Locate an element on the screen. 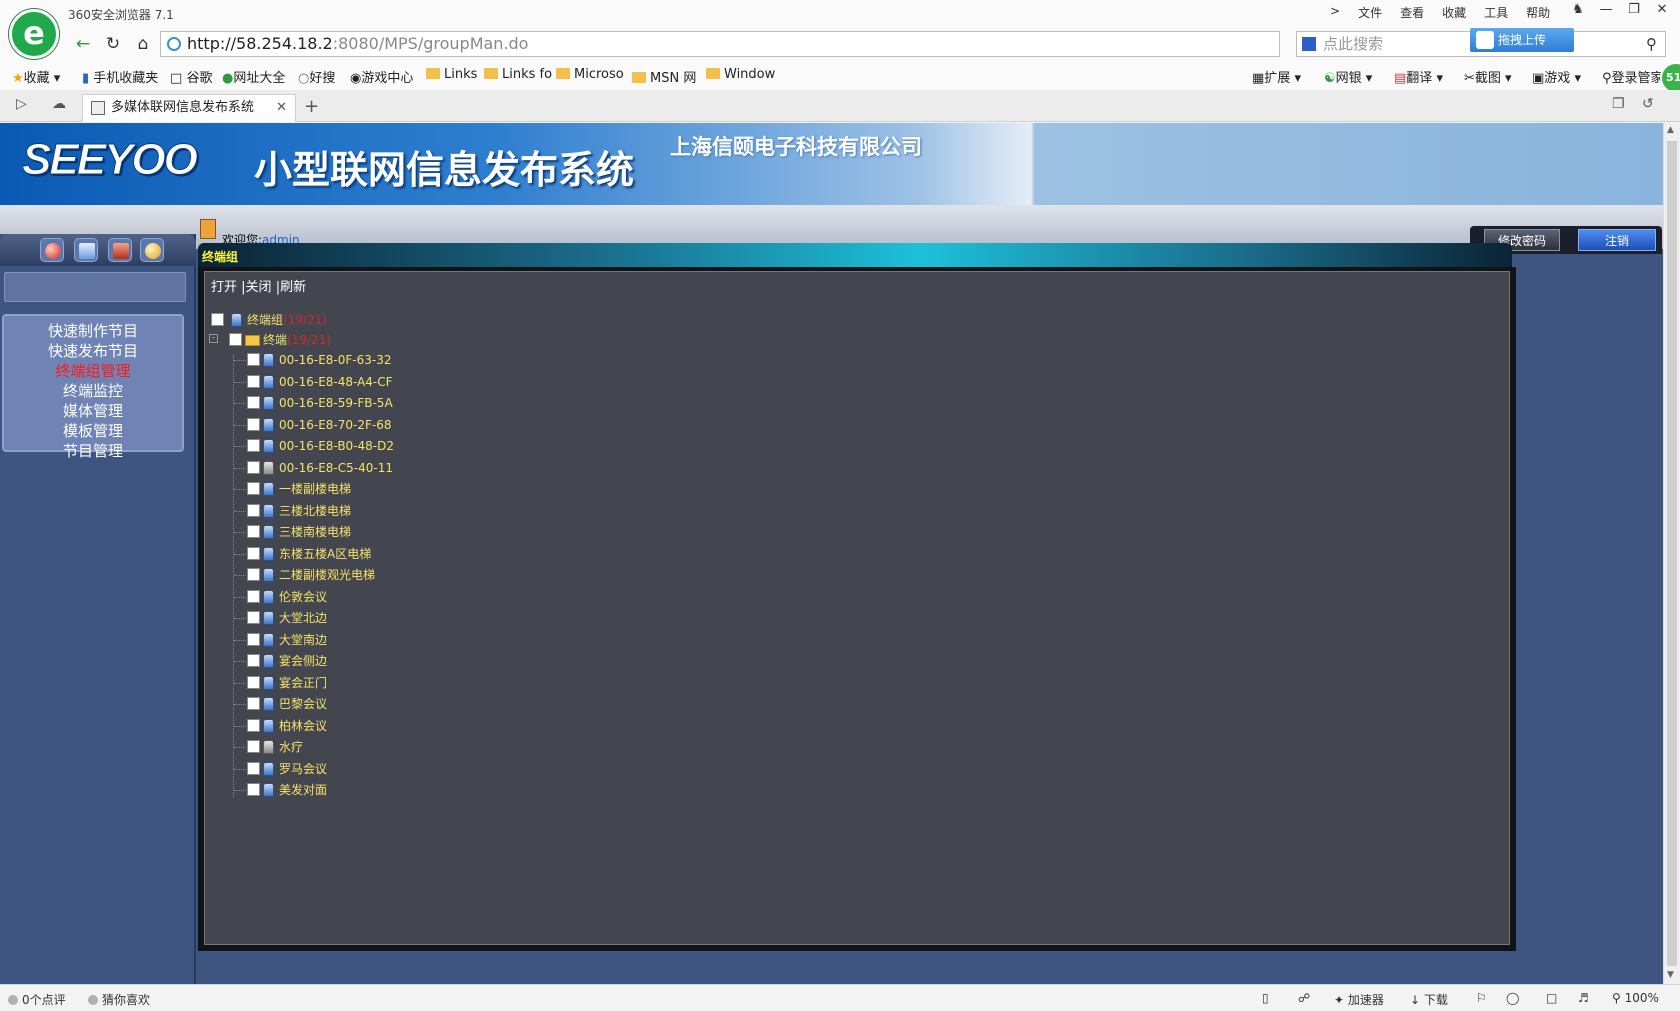 The image size is (1680, 1011). window-icon: □ is located at coordinates (1551, 998).